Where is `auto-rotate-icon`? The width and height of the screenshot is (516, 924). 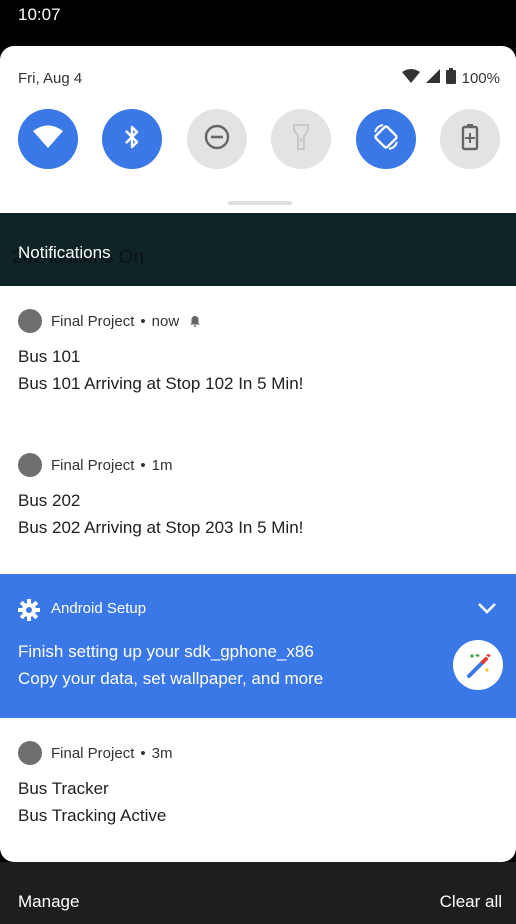
auto-rotate-icon is located at coordinates (386, 139).